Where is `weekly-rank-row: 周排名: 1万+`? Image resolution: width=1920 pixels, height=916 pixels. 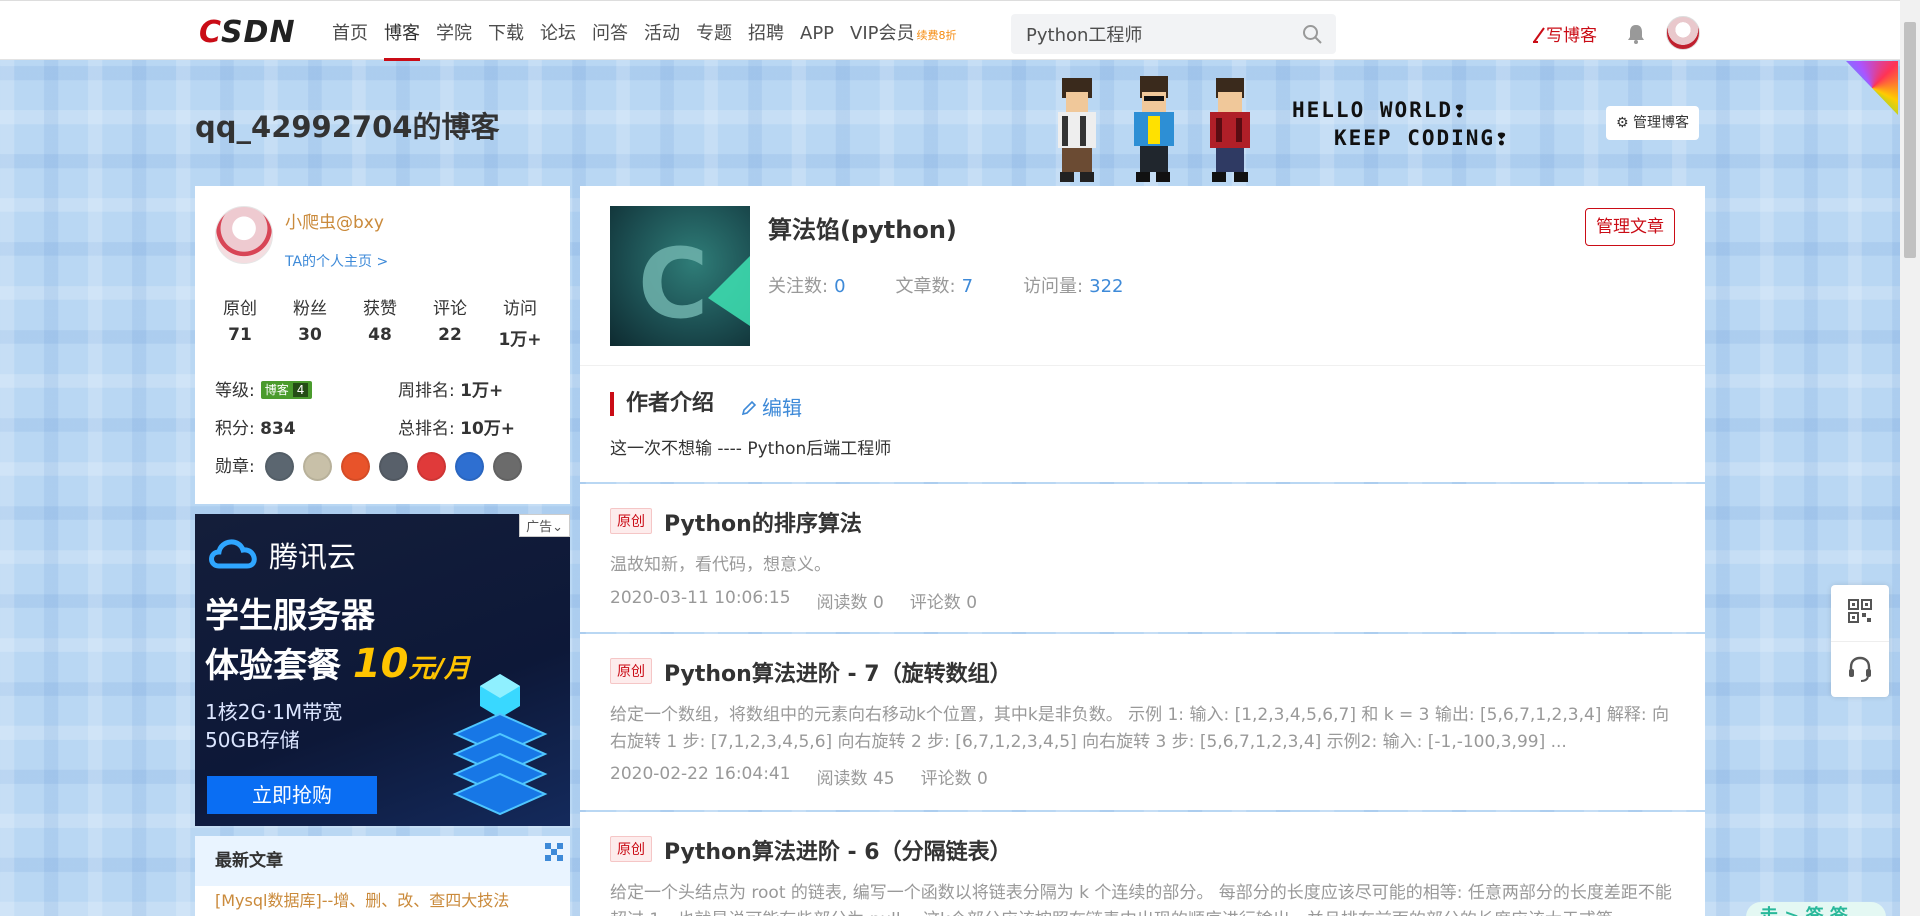 weekly-rank-row: 周排名: 1万+ is located at coordinates (450, 388).